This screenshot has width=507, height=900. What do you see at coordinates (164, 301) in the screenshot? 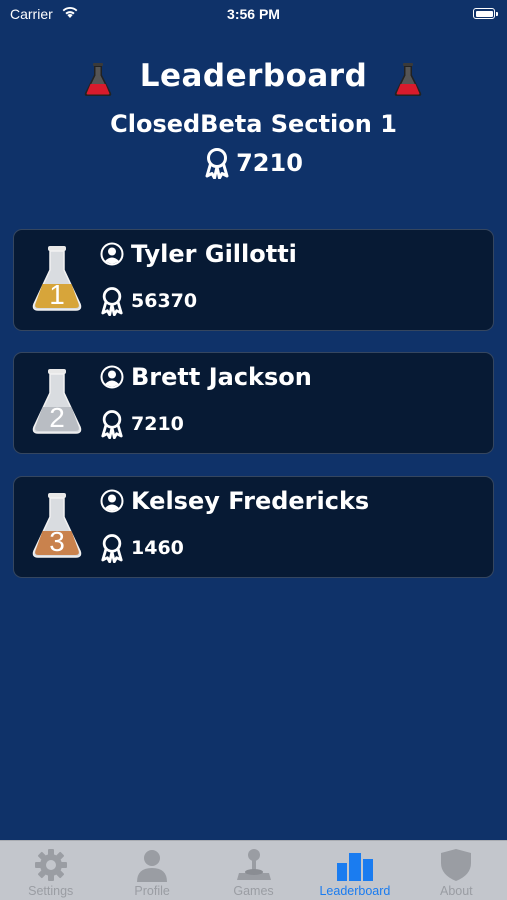
I see `player-score: 56370` at bounding box center [164, 301].